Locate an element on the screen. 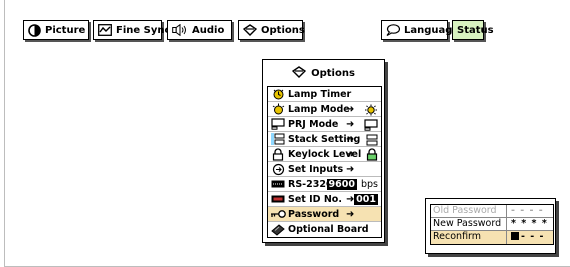 This screenshot has height=267, width=570. options-menu-title: Options is located at coordinates (333, 73).